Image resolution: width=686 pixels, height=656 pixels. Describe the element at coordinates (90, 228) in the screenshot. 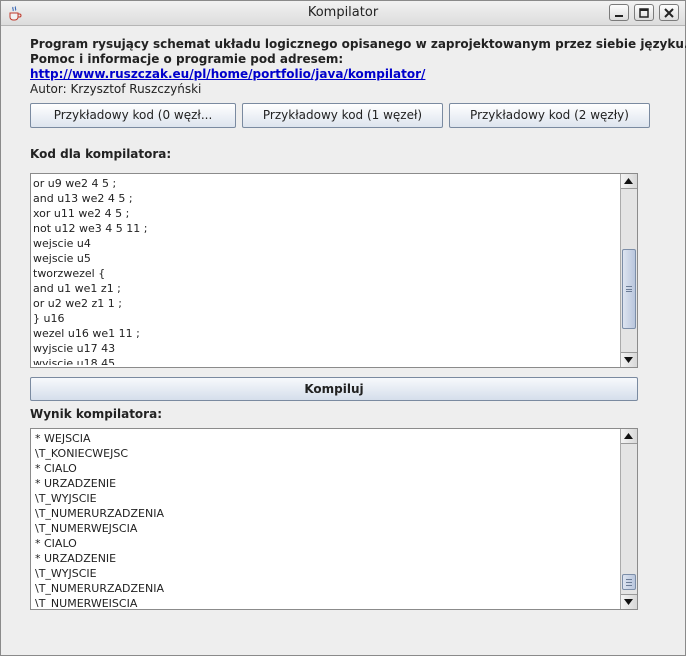

I see `code-line: not u12 we3 4 5 11 ;` at that location.